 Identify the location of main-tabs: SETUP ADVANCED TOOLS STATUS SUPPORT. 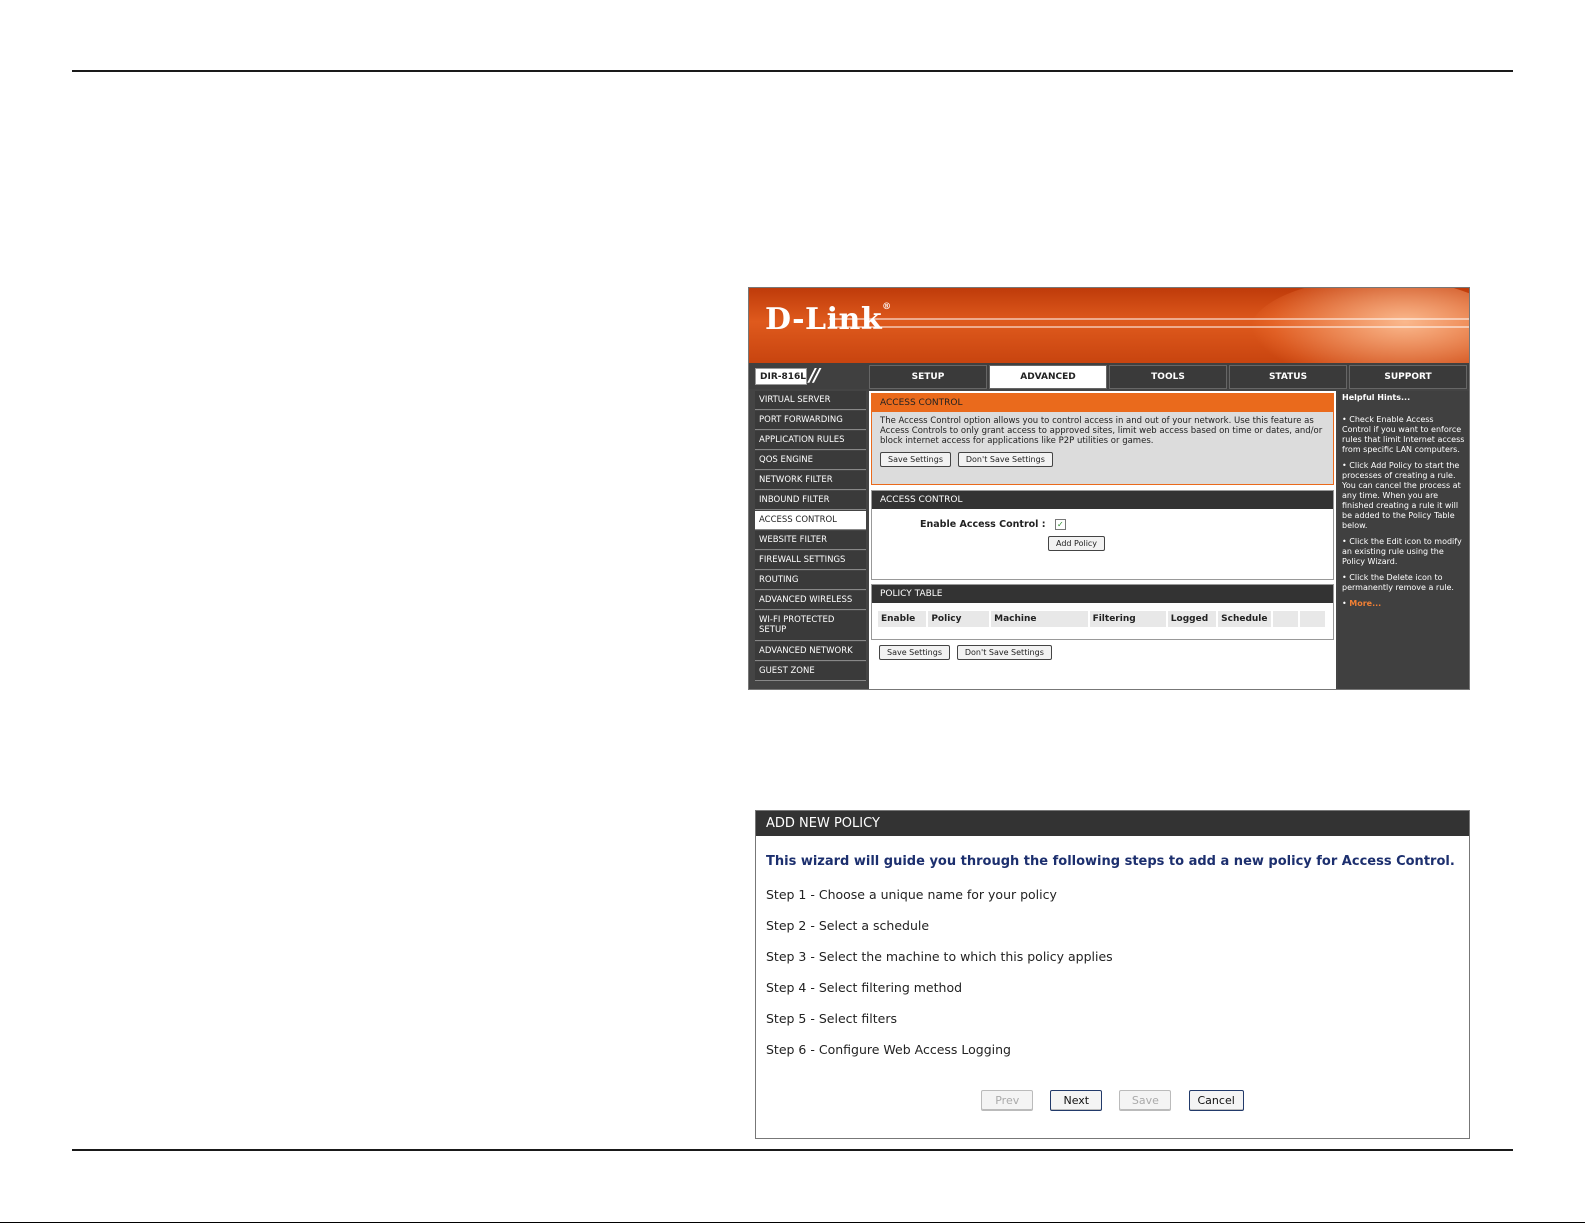
(1169, 377).